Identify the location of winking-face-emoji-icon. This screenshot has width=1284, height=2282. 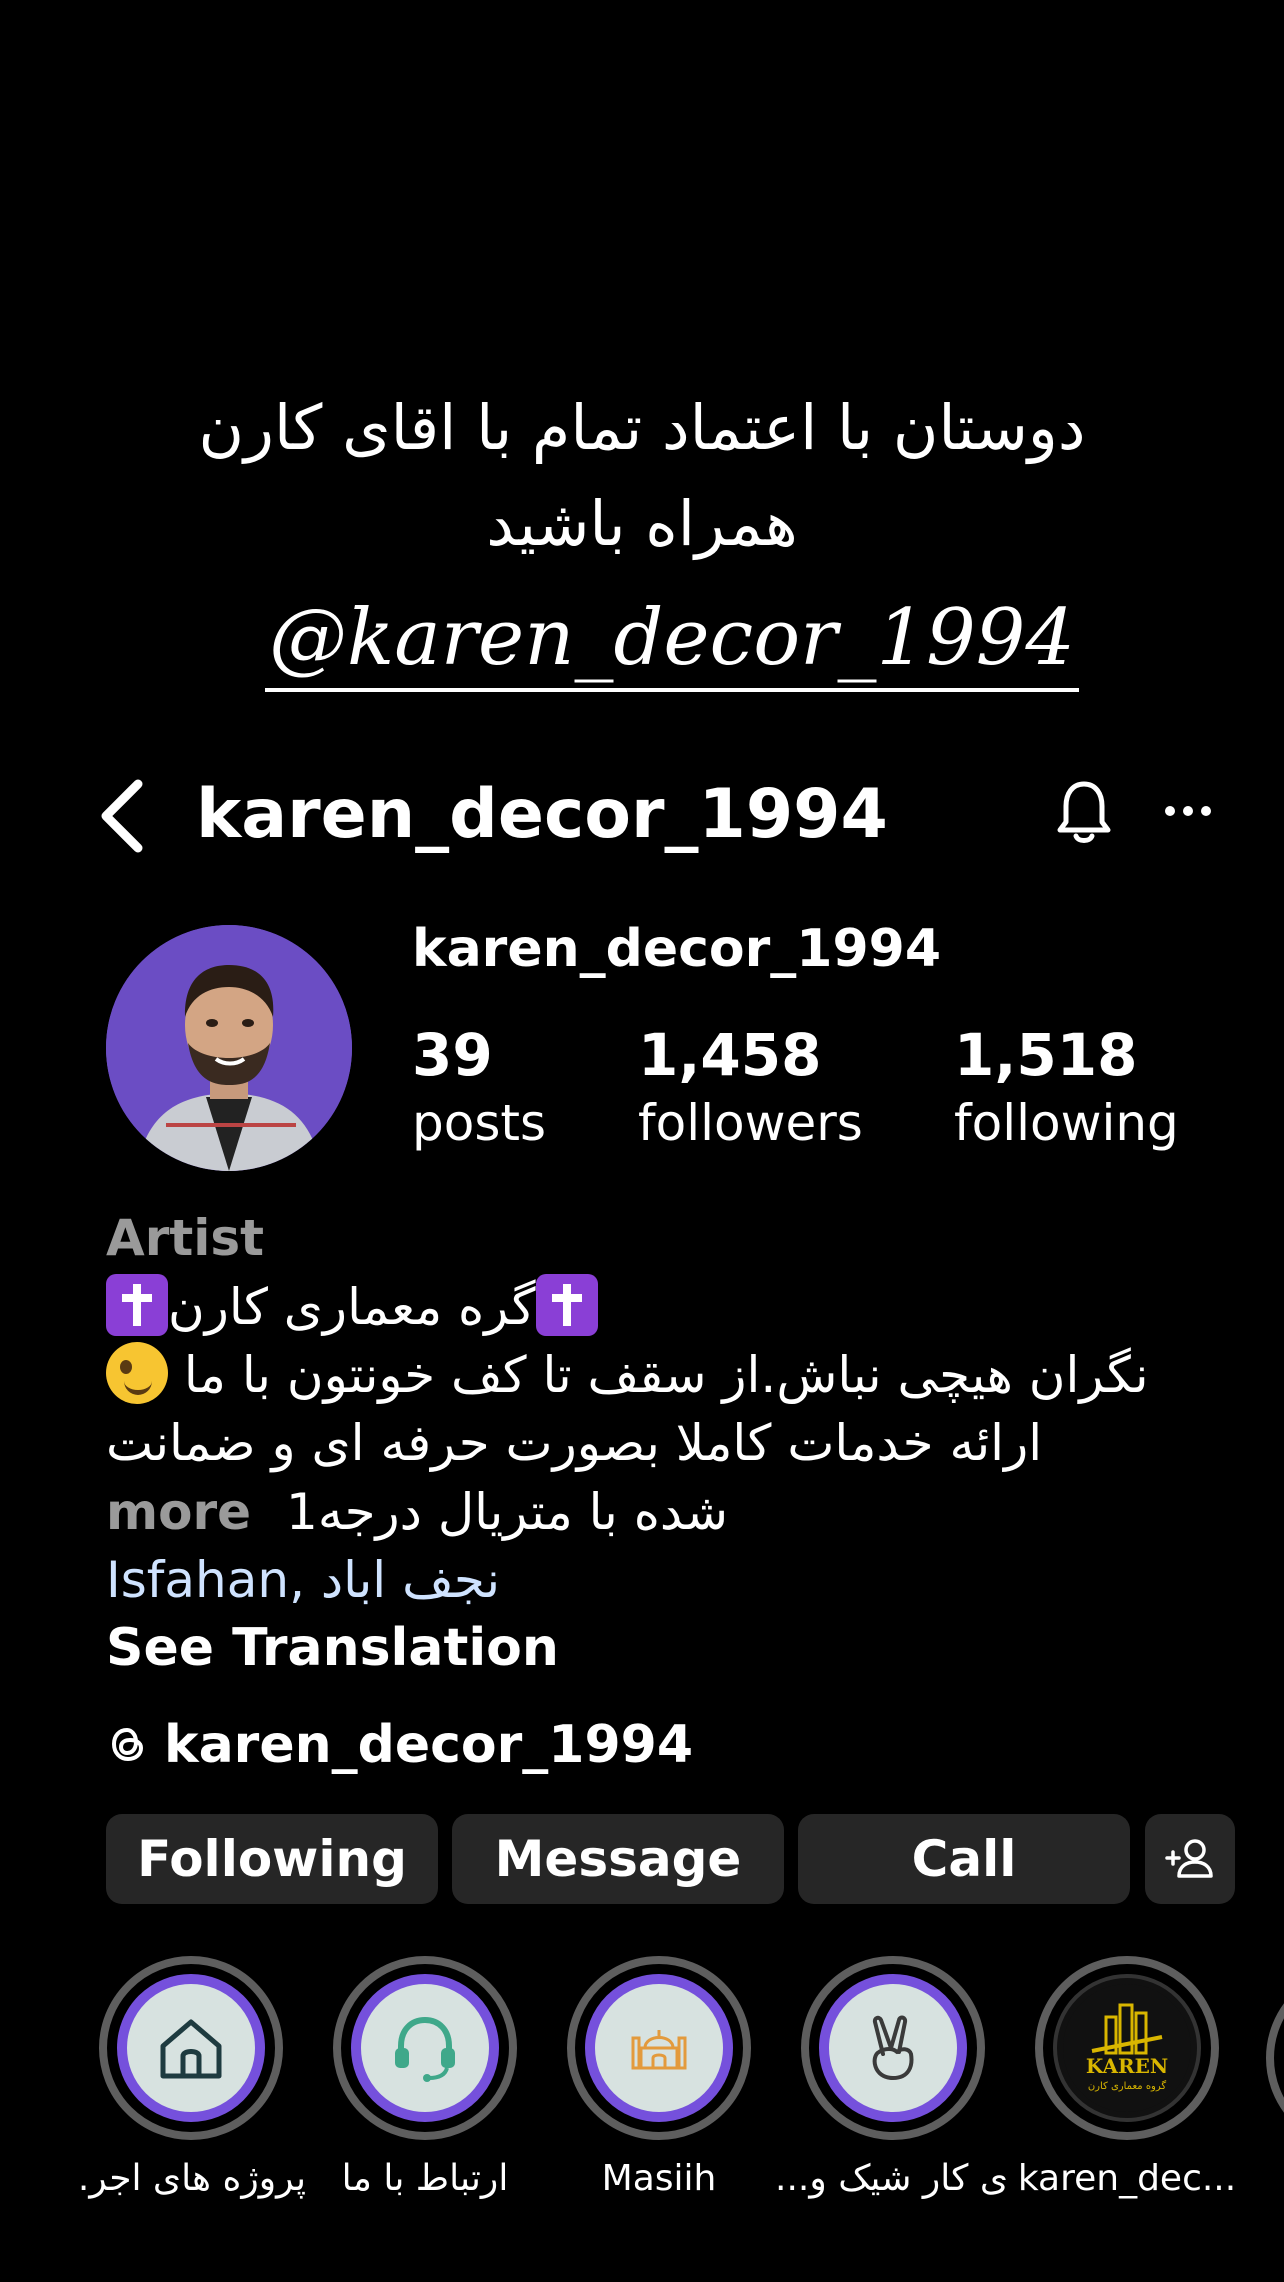
(137, 1373).